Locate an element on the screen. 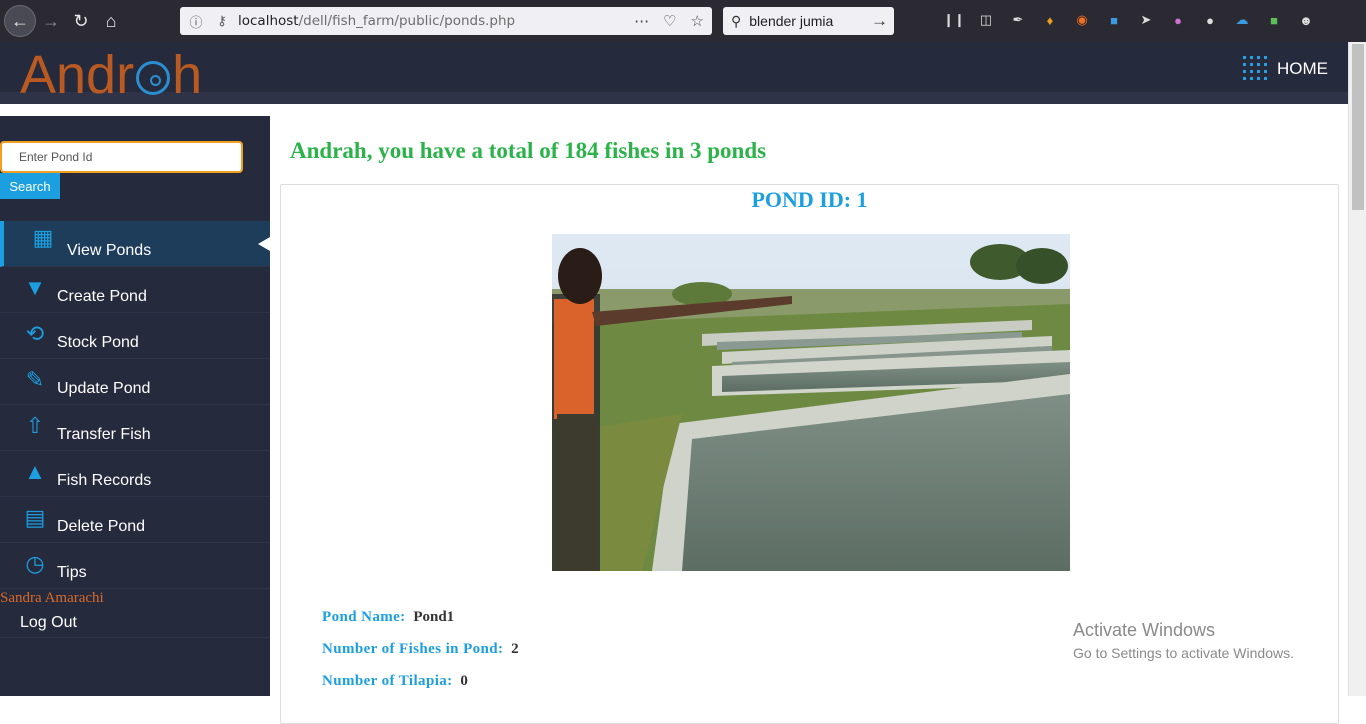  home-label: HOME is located at coordinates (1302, 68).